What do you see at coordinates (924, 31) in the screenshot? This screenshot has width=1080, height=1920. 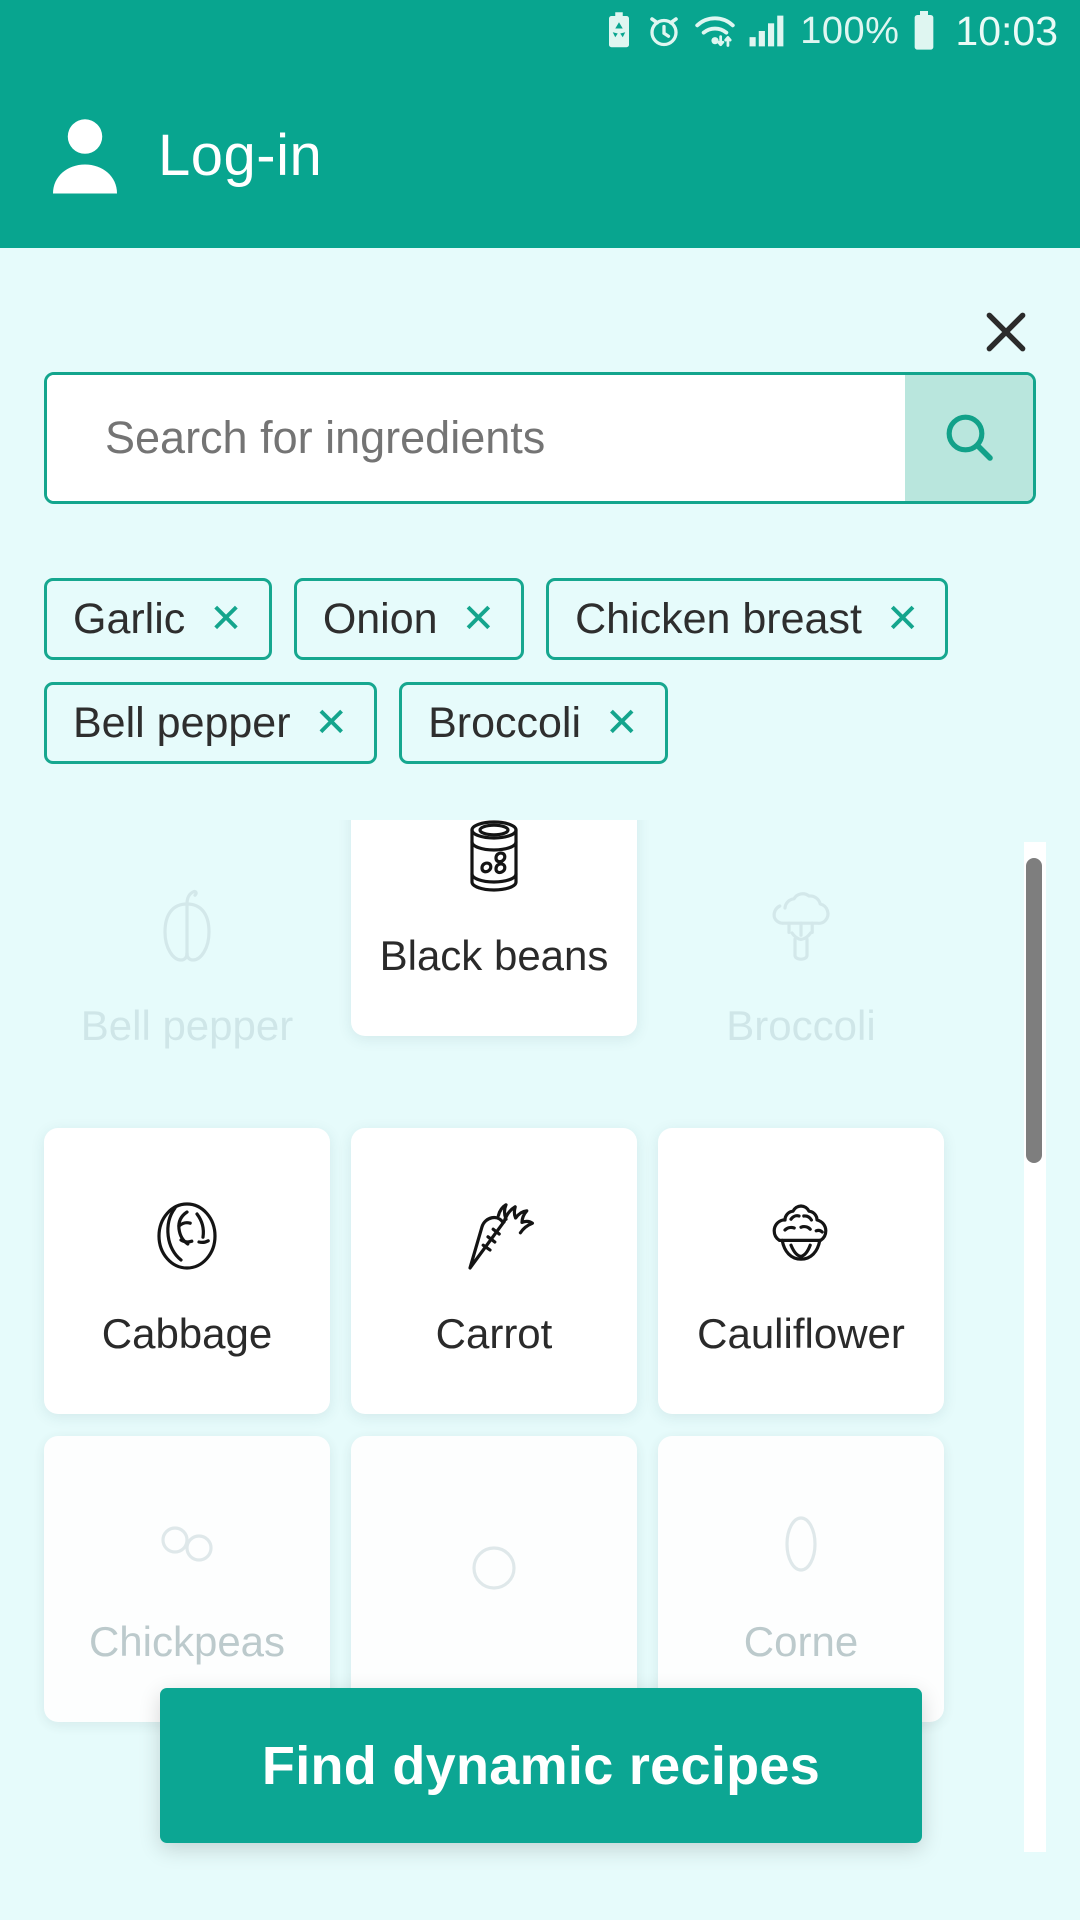 I see `battery-full-icon` at bounding box center [924, 31].